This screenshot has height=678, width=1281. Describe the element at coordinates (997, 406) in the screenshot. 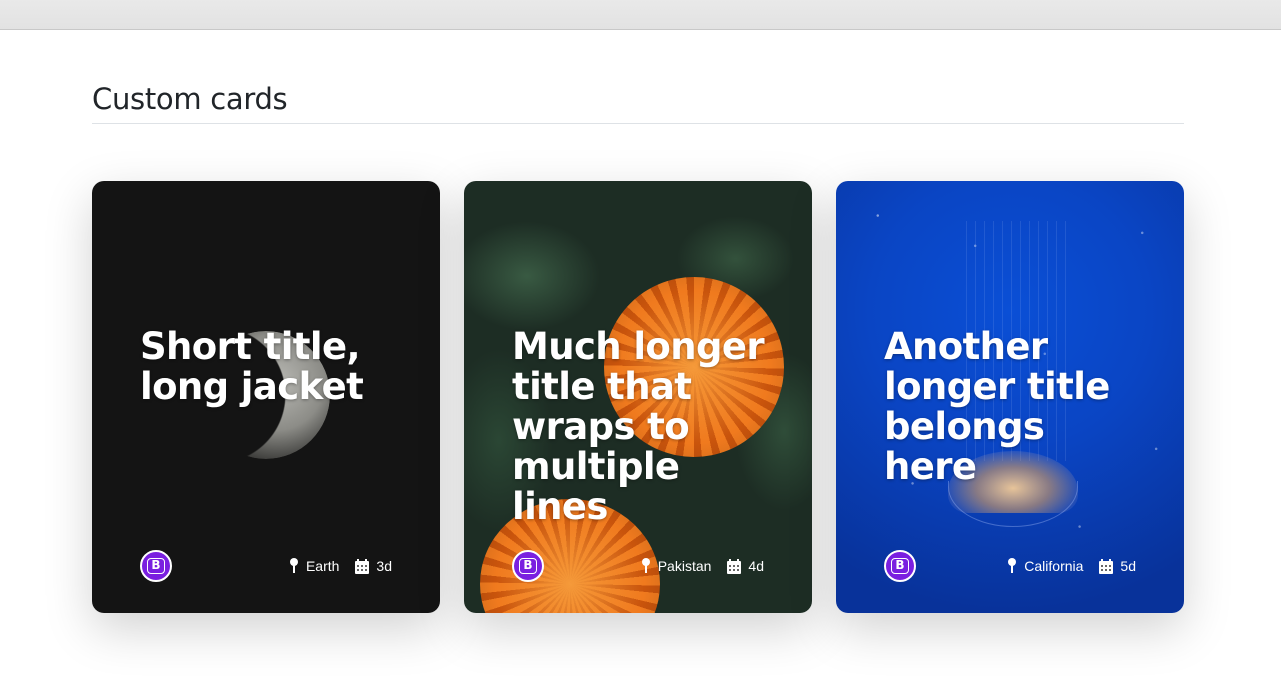

I see `card-title: Another longer title belongs here` at that location.